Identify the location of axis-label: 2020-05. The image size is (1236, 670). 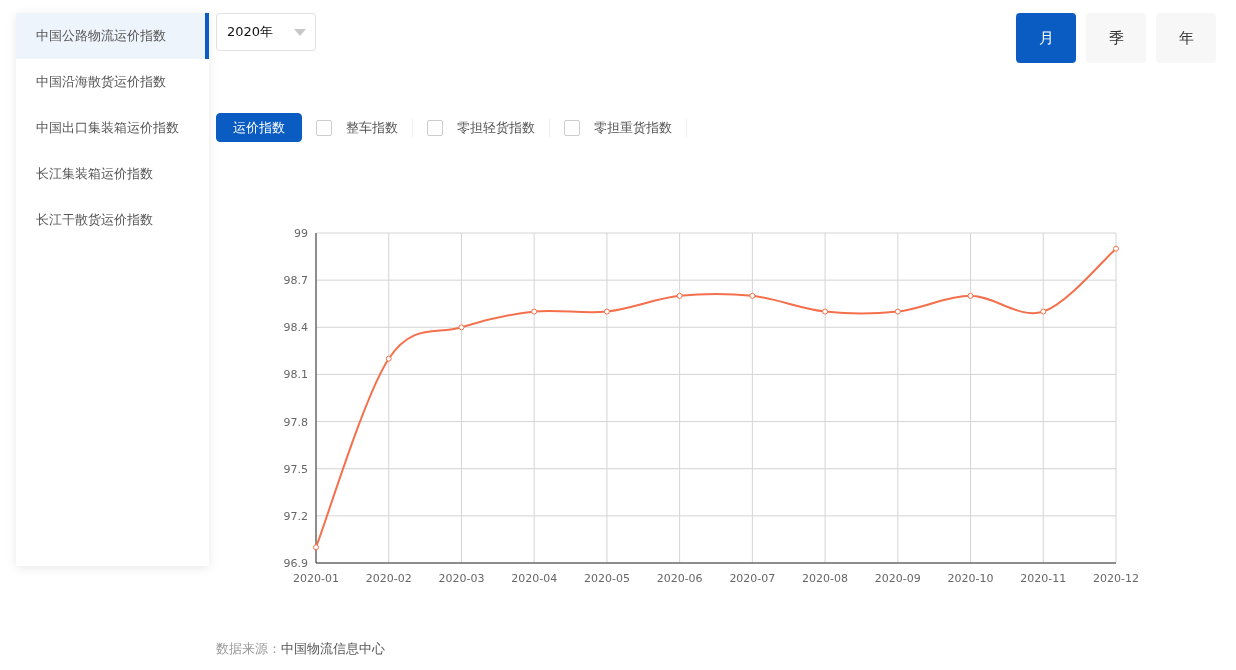
(606, 578).